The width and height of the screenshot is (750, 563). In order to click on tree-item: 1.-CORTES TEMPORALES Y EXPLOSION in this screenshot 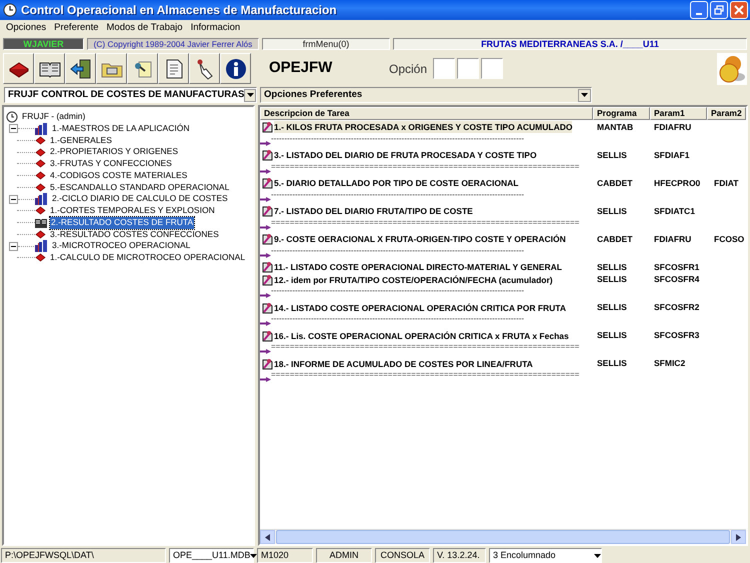, I will do `click(132, 211)`.